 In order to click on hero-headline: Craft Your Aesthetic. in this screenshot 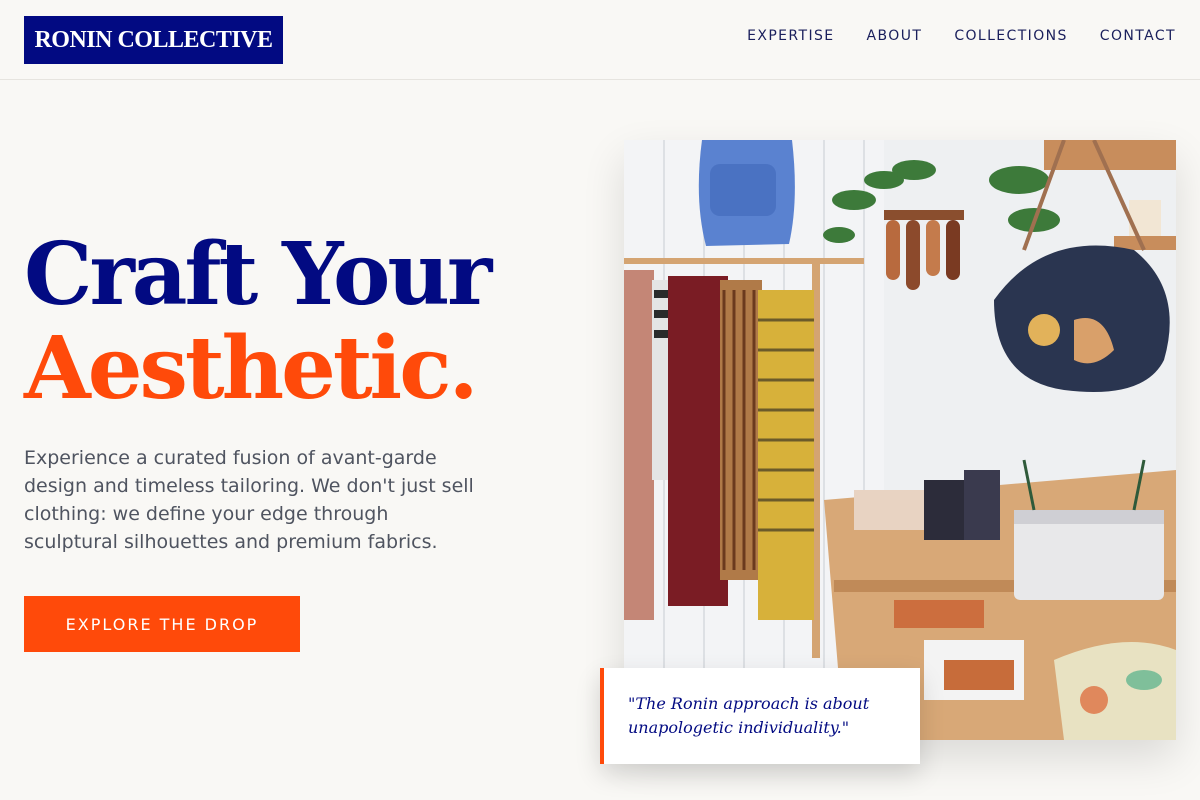, I will do `click(258, 321)`.